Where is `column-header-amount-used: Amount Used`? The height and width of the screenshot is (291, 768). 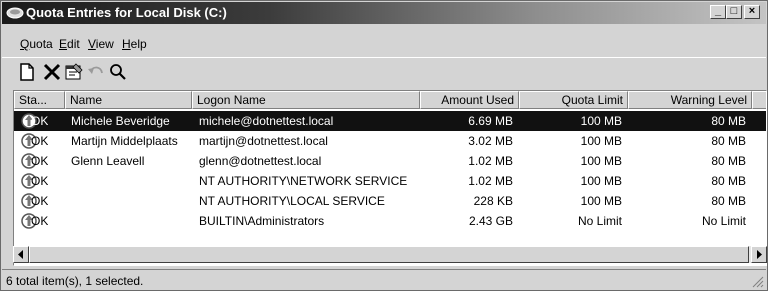 column-header-amount-used: Amount Used is located at coordinates (469, 100).